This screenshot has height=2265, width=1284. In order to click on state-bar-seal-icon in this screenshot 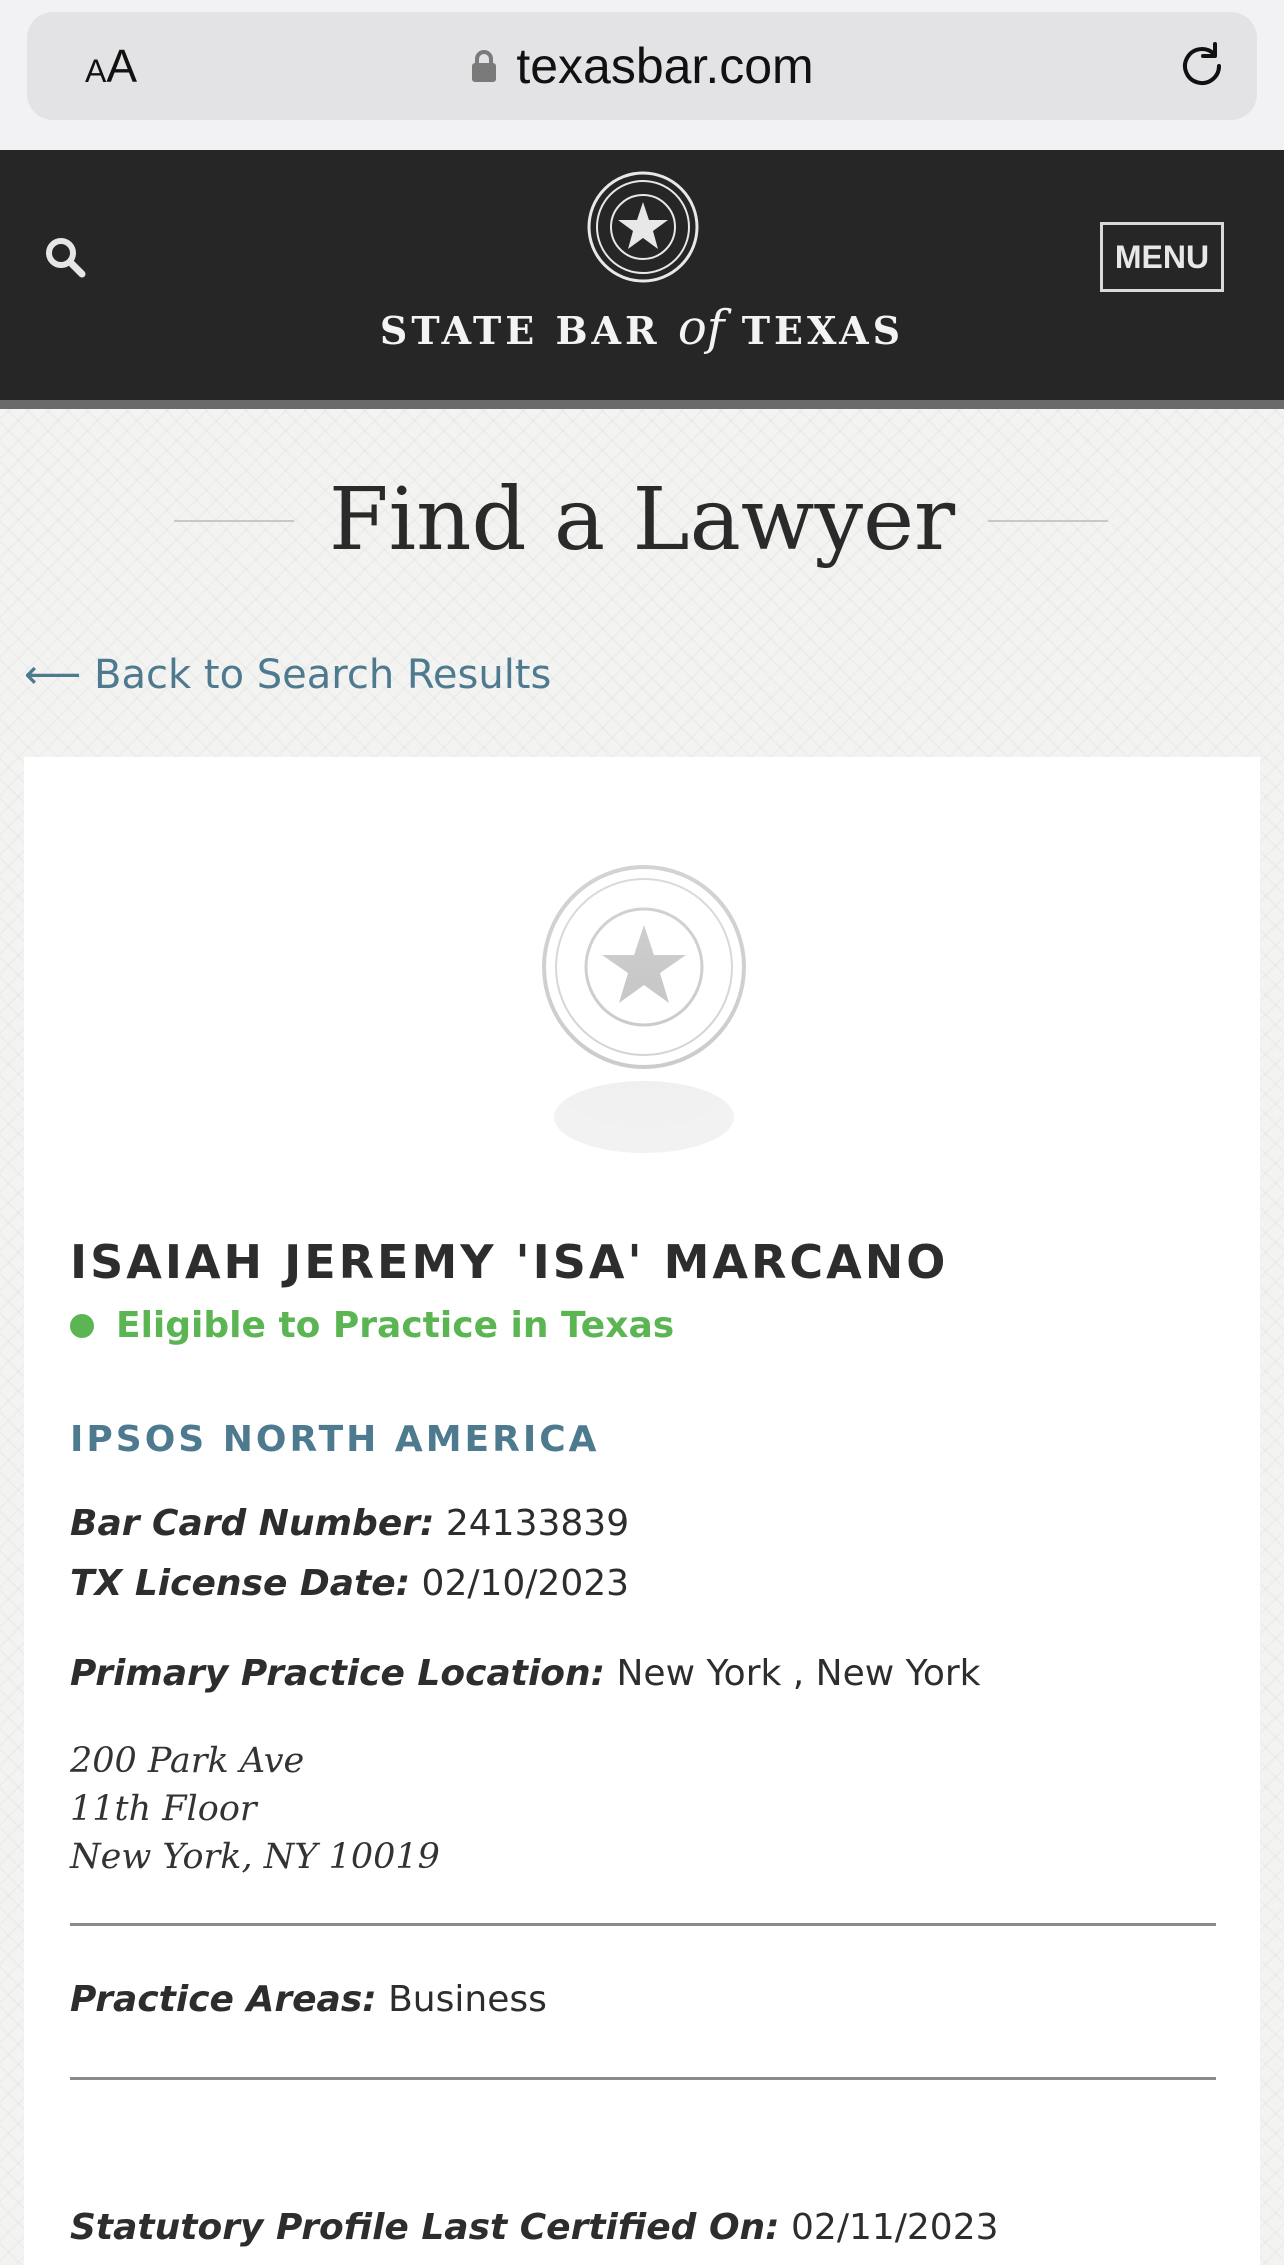, I will do `click(643, 227)`.